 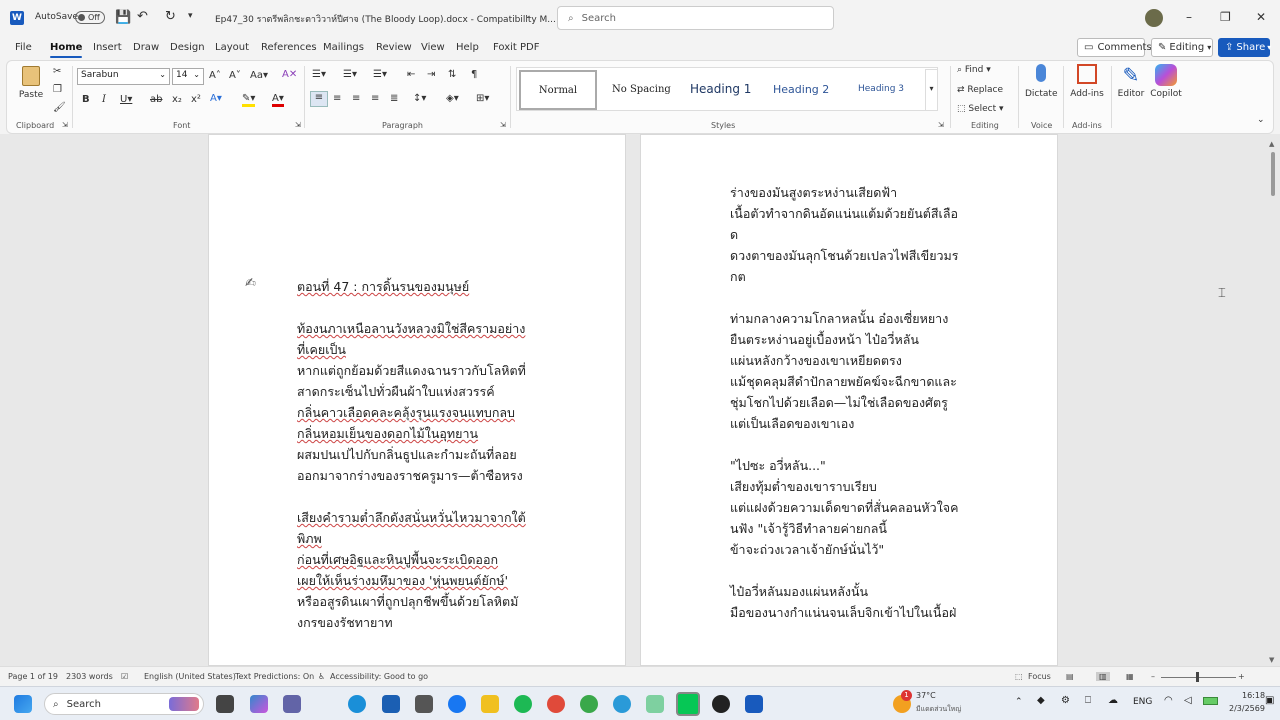 What do you see at coordinates (1188, 700) in the screenshot?
I see `volume-icon: ◁` at bounding box center [1188, 700].